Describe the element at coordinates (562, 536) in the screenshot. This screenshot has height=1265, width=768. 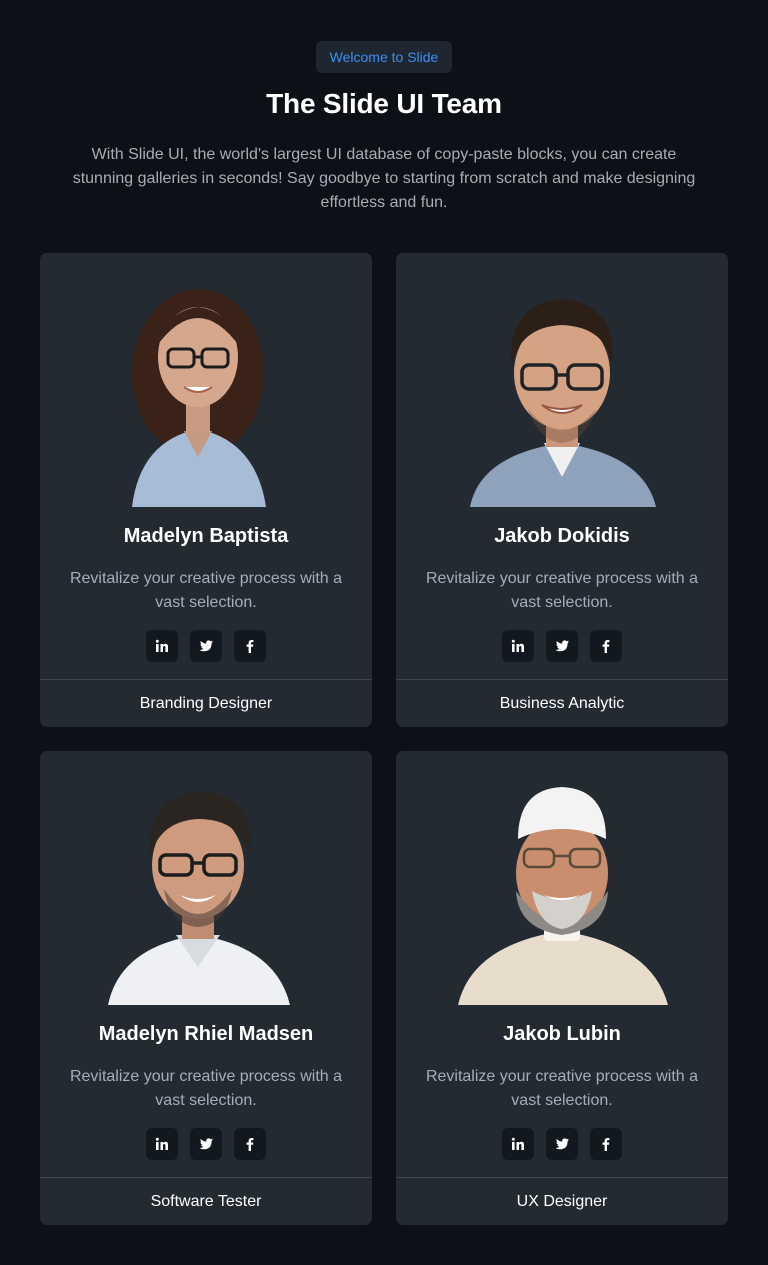
I see `member-name: Jakob Dokidis` at that location.